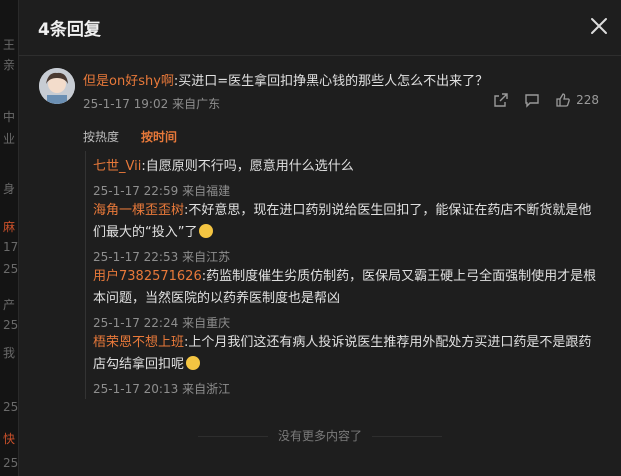 This screenshot has width=621, height=476. I want to click on comment-date: 25-1-17 19:02, so click(126, 104).